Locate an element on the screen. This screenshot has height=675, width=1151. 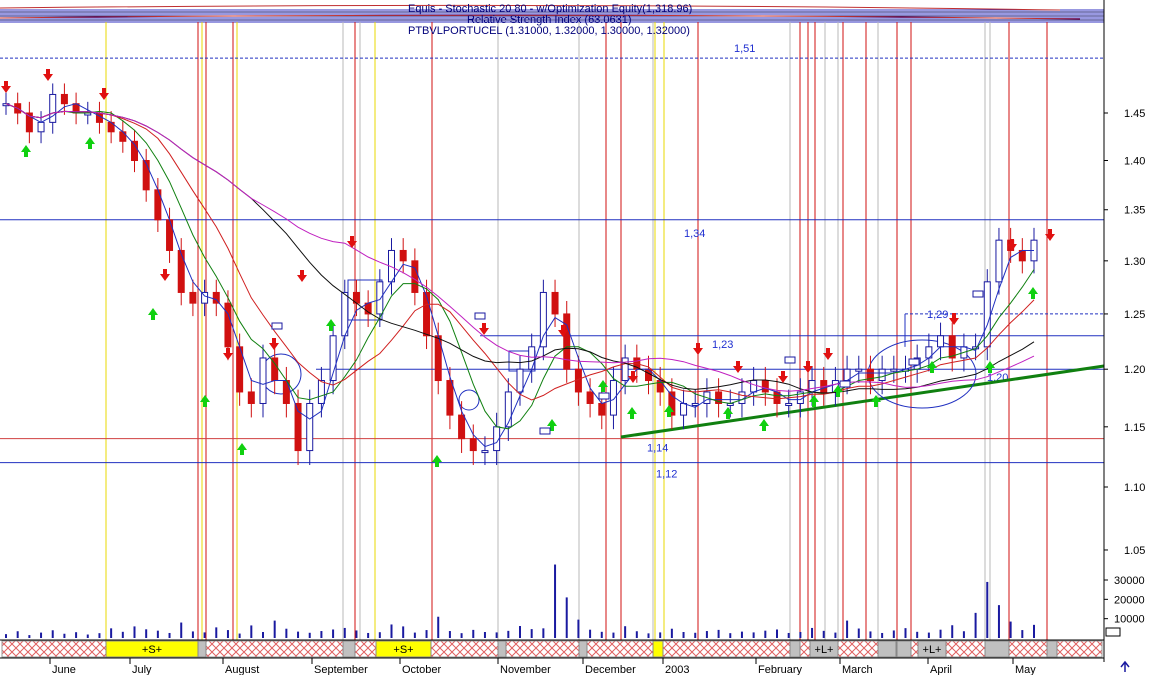
month-label: June is located at coordinates (64, 669).